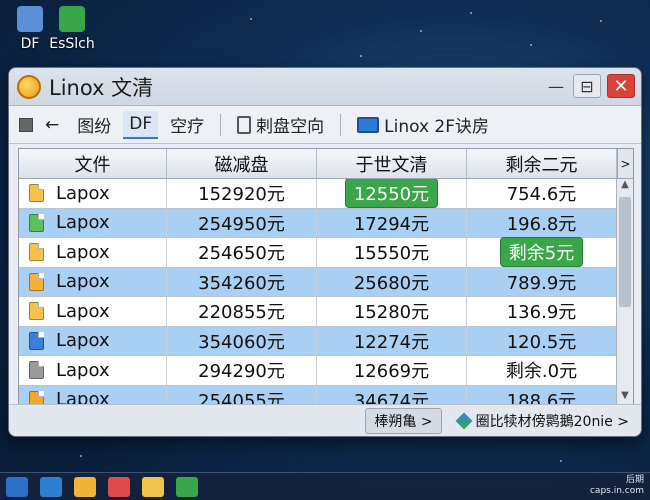 This screenshot has width=650, height=500. I want to click on folder-icon, so click(30, 19).